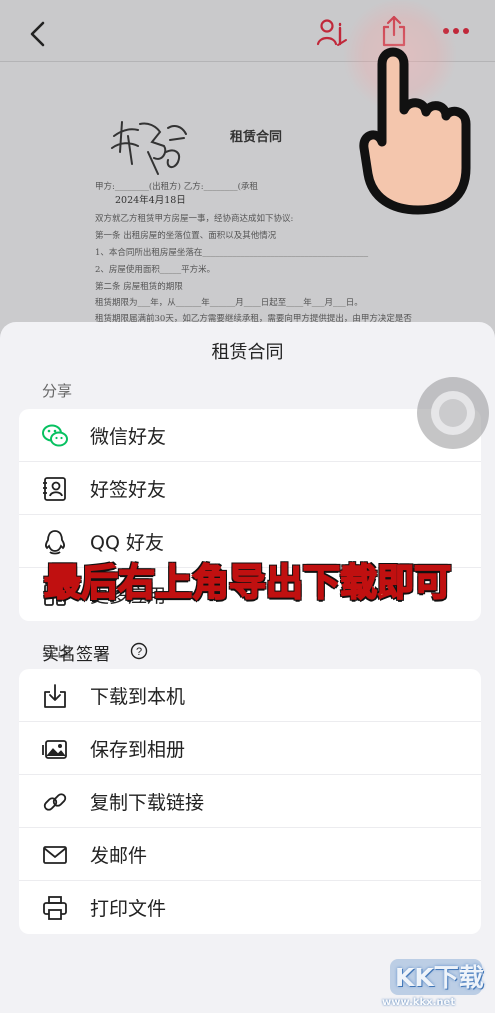  What do you see at coordinates (55, 908) in the screenshot?
I see `printer-icon` at bounding box center [55, 908].